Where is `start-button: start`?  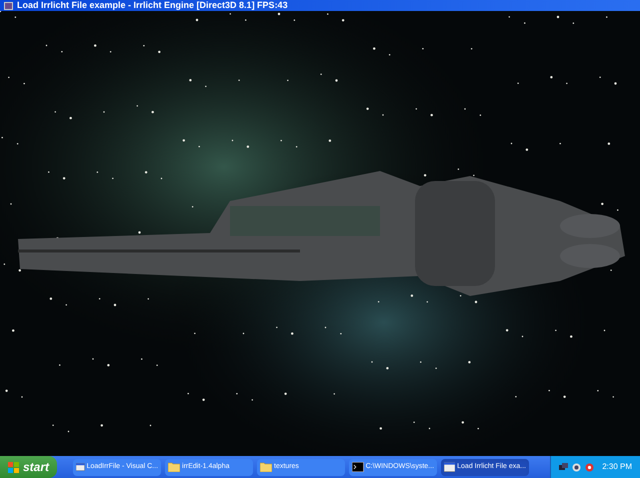 start-button: start is located at coordinates (29, 467).